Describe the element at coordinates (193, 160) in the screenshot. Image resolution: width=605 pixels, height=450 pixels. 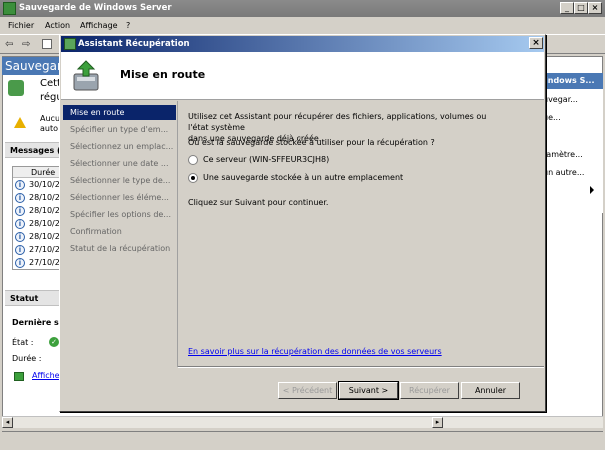
I see `radio-this-server` at that location.